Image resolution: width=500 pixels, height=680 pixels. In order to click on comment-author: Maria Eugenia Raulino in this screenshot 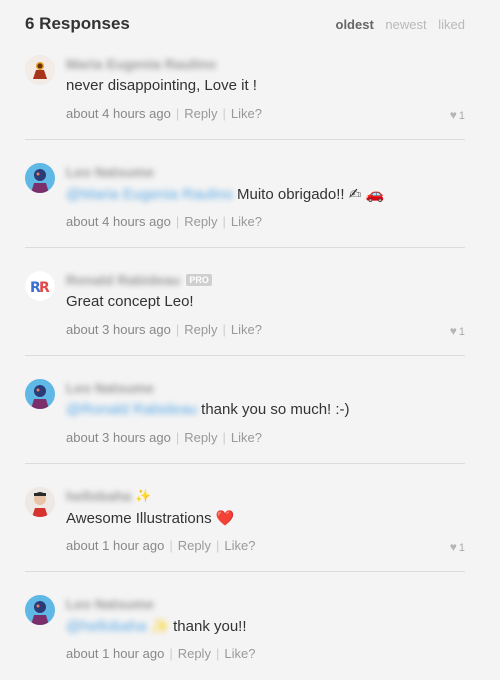, I will do `click(141, 64)`.